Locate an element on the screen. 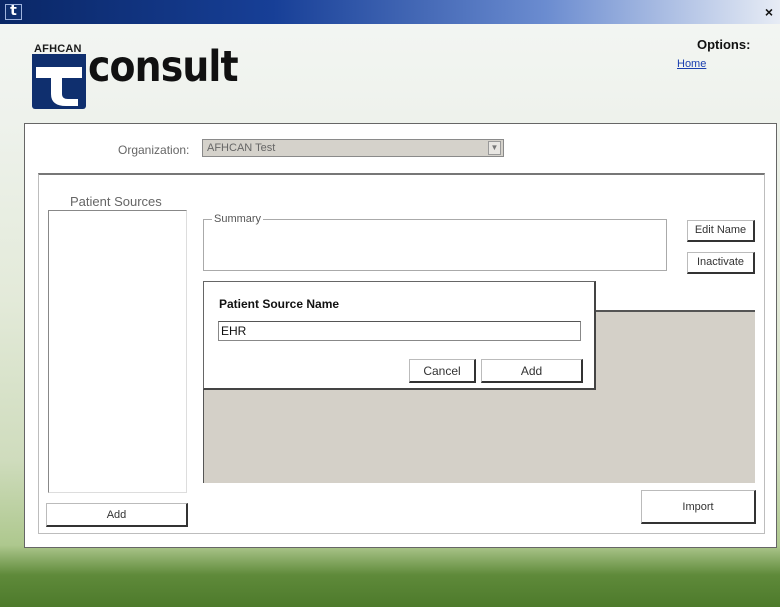 This screenshot has width=780, height=607. logo-consult-wordmark: consult is located at coordinates (163, 67).